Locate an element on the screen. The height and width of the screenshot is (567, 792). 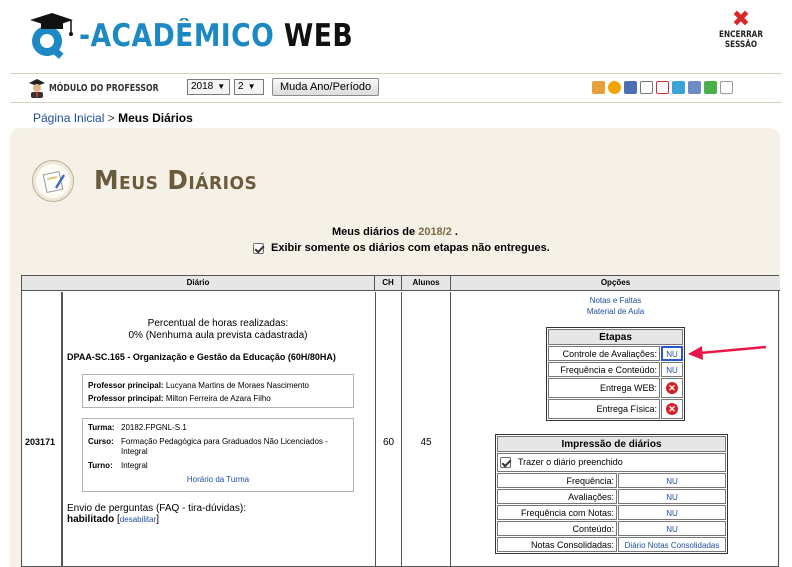
close-icon: ✖ is located at coordinates (741, 19).